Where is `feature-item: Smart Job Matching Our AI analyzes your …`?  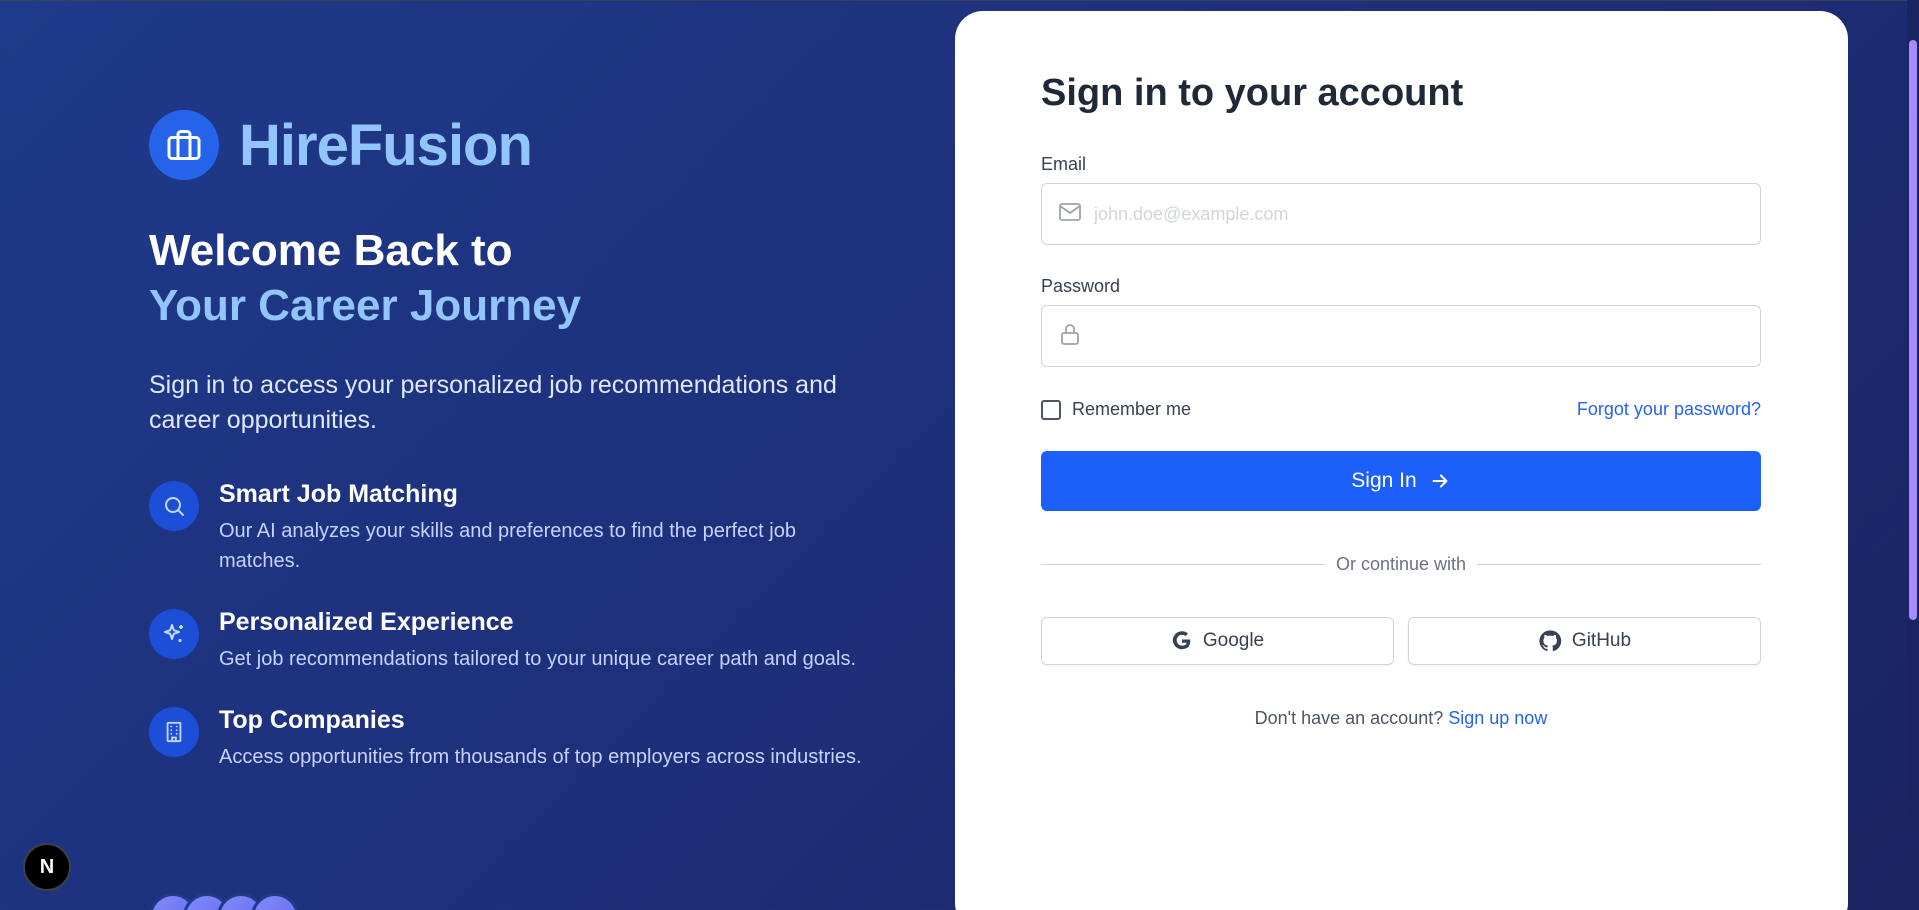 feature-item: Smart Job Matching Our AI analyzes your … is located at coordinates (519, 527).